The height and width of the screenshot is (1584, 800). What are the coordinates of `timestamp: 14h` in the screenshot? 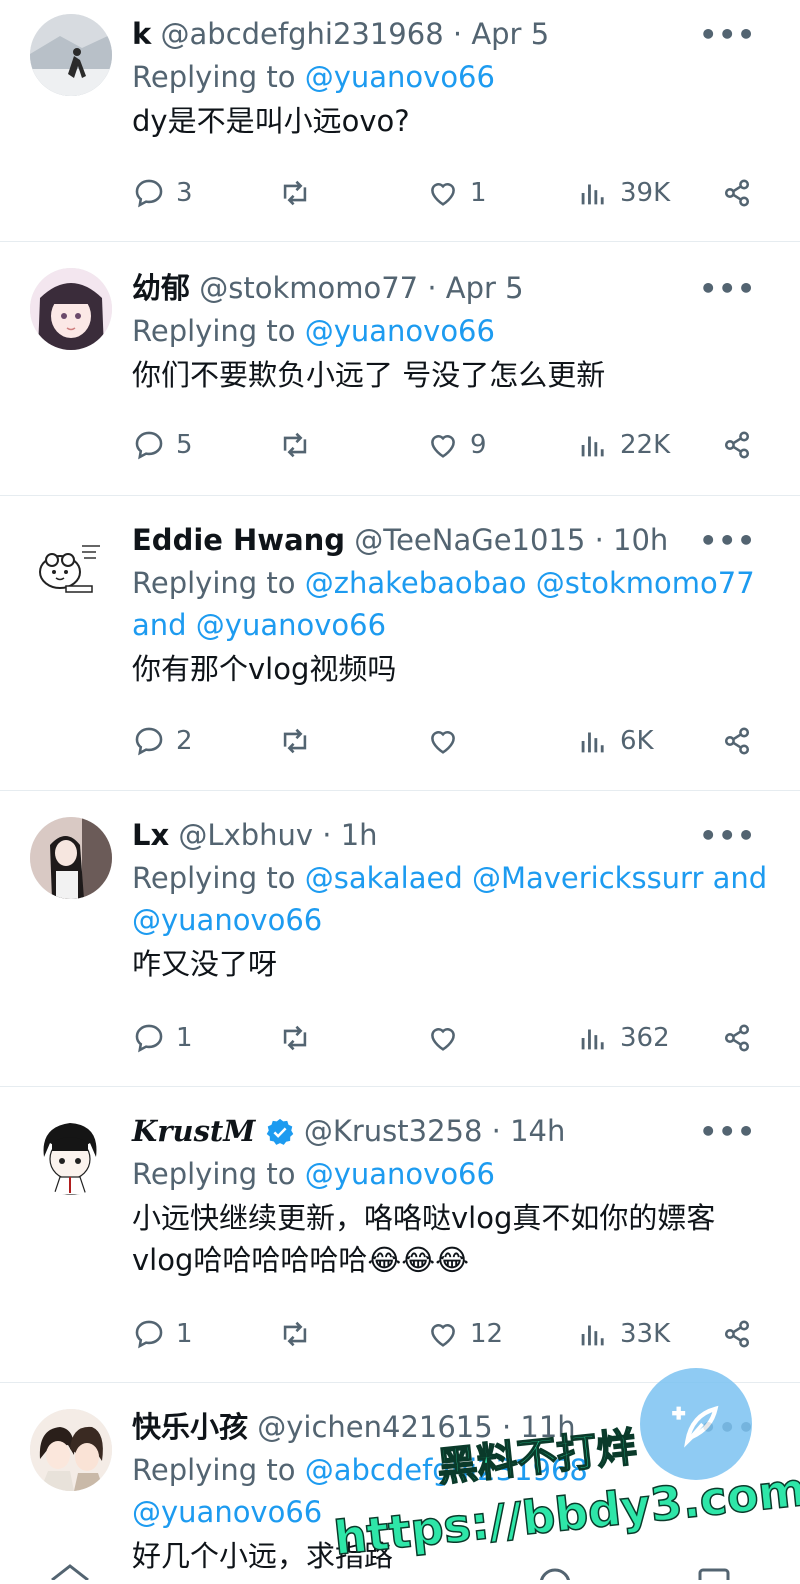 It's located at (537, 1131).